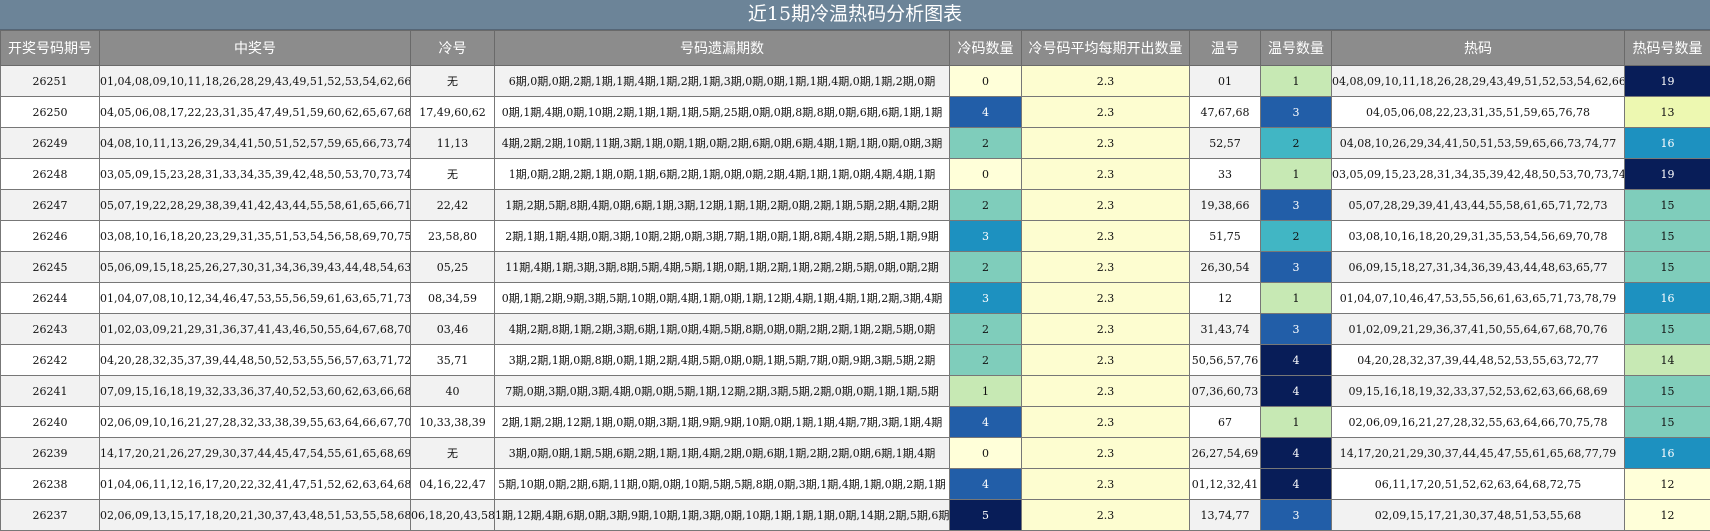 The height and width of the screenshot is (531, 1710). What do you see at coordinates (1225, 484) in the screenshot?
I see `cell-13-6: 01,12,32,41` at bounding box center [1225, 484].